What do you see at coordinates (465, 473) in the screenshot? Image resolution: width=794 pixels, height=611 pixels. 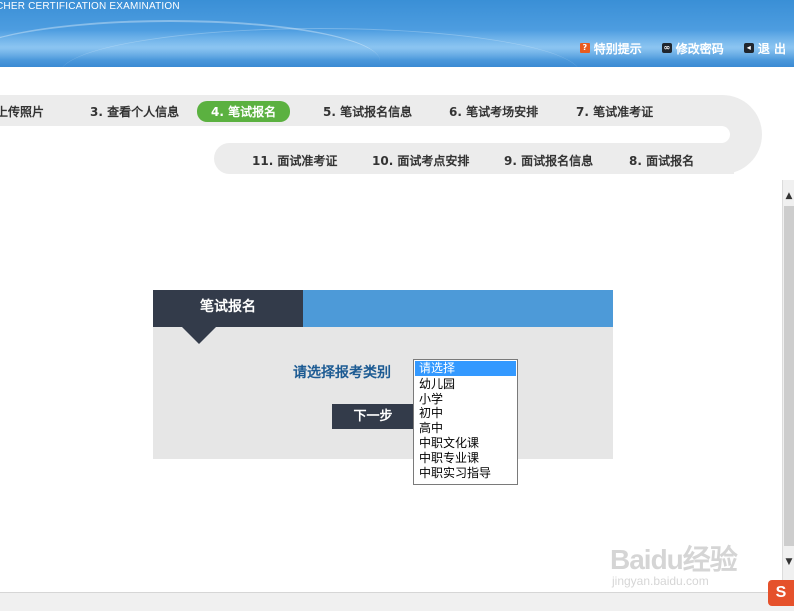 I see `dropdown-option: 中职实习指导` at bounding box center [465, 473].